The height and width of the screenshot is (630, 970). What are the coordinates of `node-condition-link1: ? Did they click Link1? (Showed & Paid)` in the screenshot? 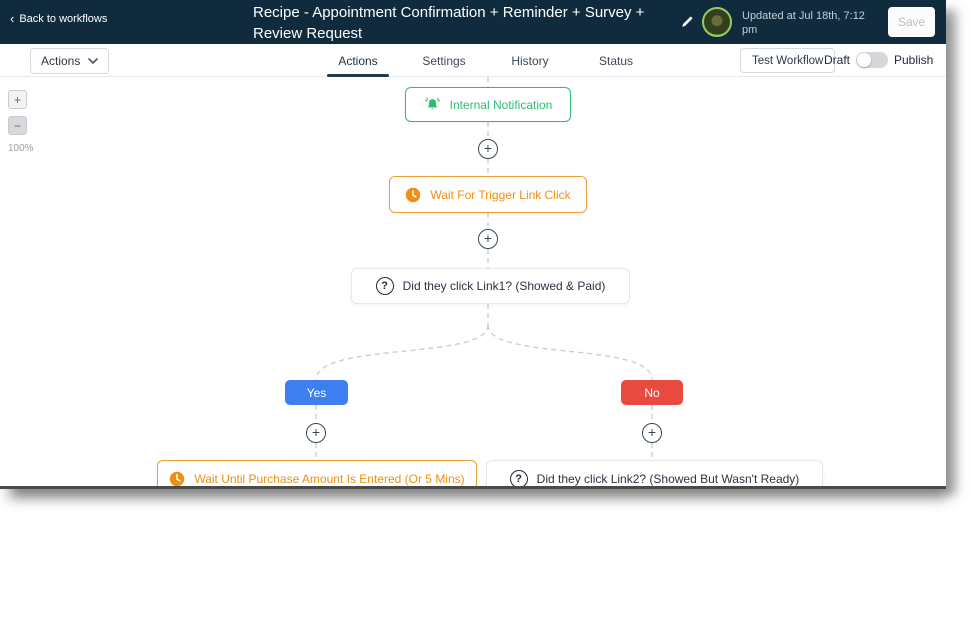 It's located at (490, 286).